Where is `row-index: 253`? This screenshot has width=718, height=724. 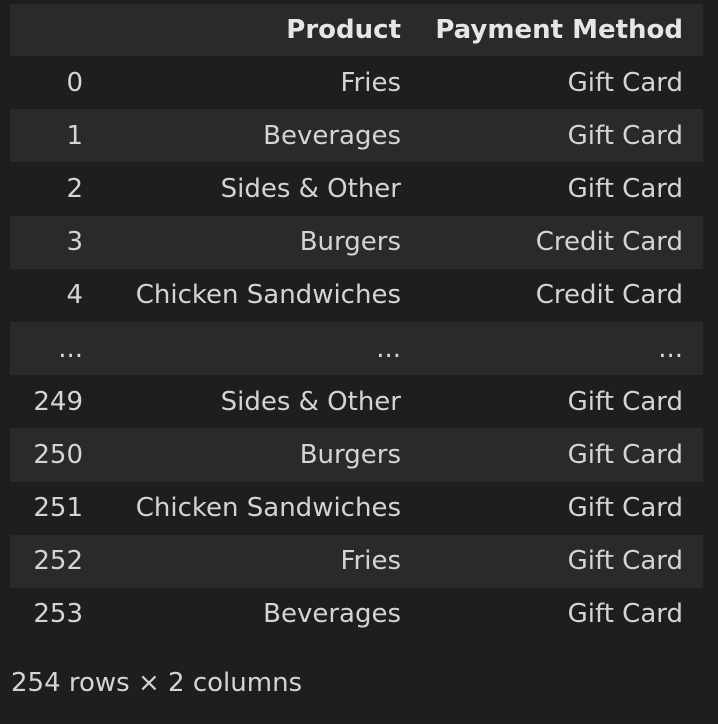
row-index: 253 is located at coordinates (58, 614).